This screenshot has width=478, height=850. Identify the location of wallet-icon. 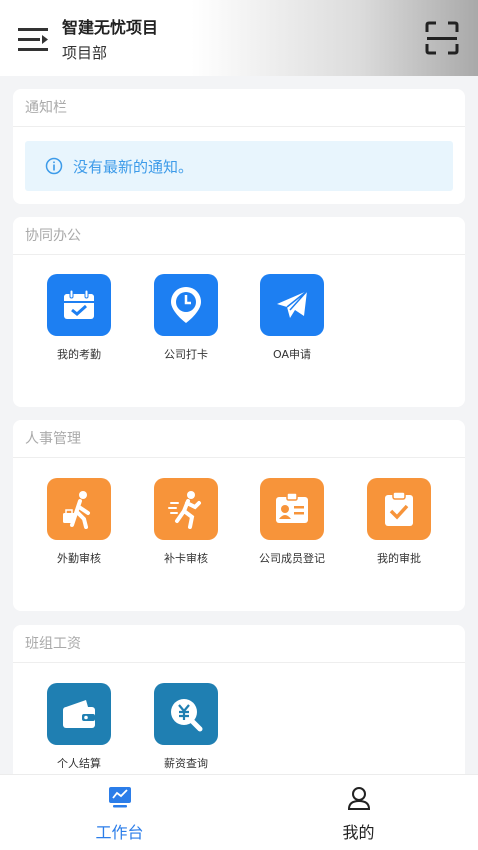
(79, 714).